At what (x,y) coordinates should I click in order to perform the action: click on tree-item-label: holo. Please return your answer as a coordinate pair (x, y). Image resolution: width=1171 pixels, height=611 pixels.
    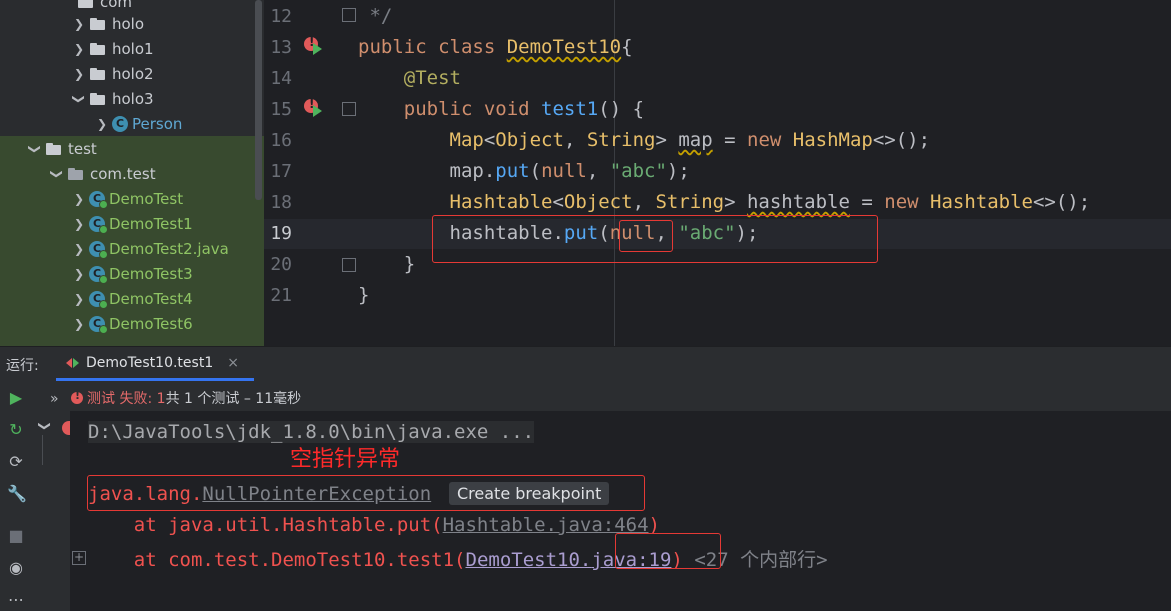
    Looking at the image, I should click on (128, 23).